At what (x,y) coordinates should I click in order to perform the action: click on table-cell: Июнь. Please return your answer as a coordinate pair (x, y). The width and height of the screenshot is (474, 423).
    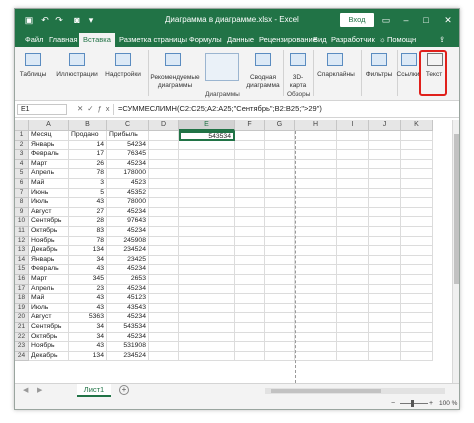
    Looking at the image, I should click on (49, 193).